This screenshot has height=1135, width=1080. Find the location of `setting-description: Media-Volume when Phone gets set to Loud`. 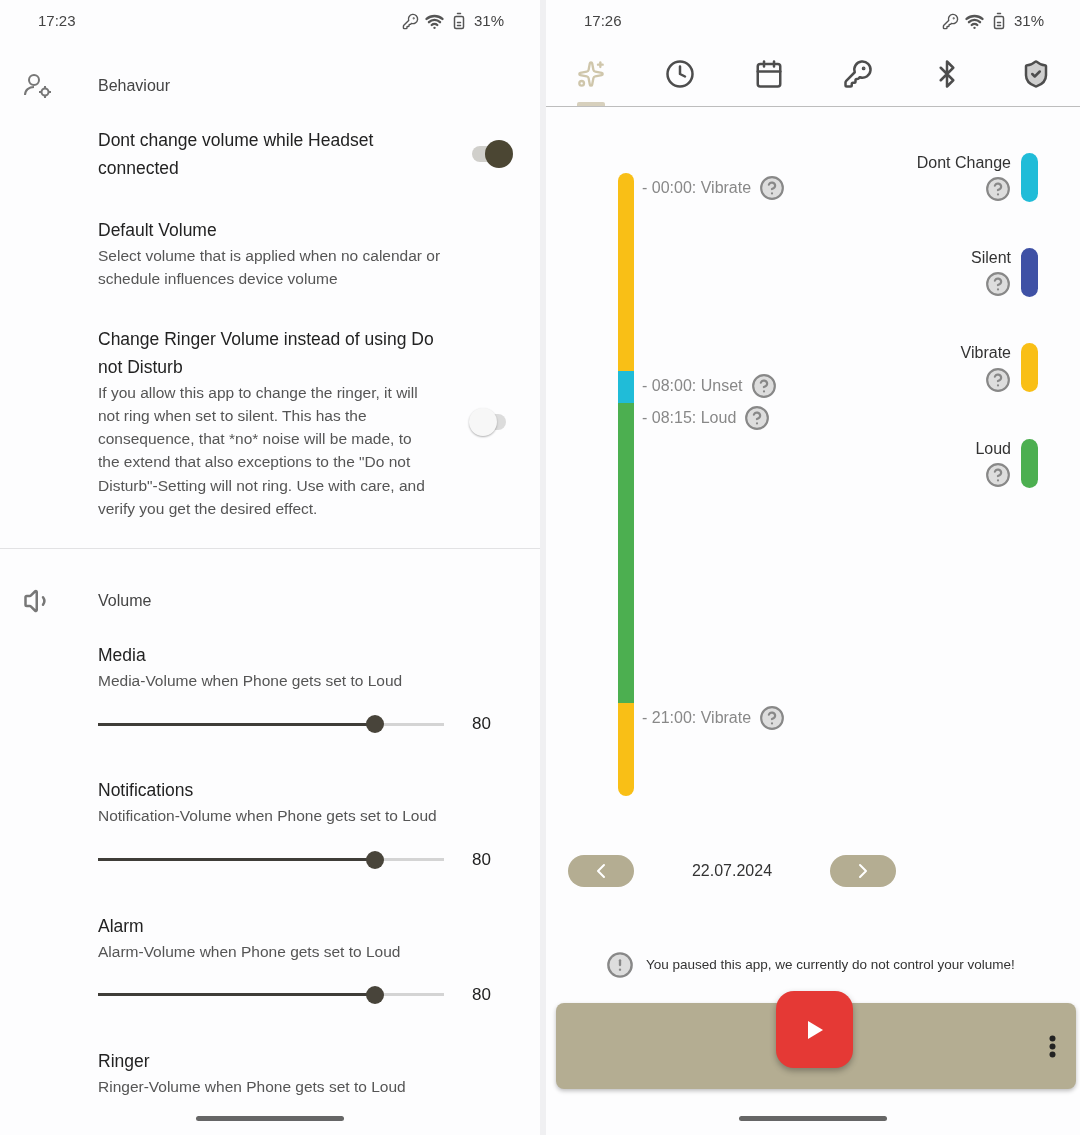

setting-description: Media-Volume when Phone gets set to Loud is located at coordinates (251, 681).